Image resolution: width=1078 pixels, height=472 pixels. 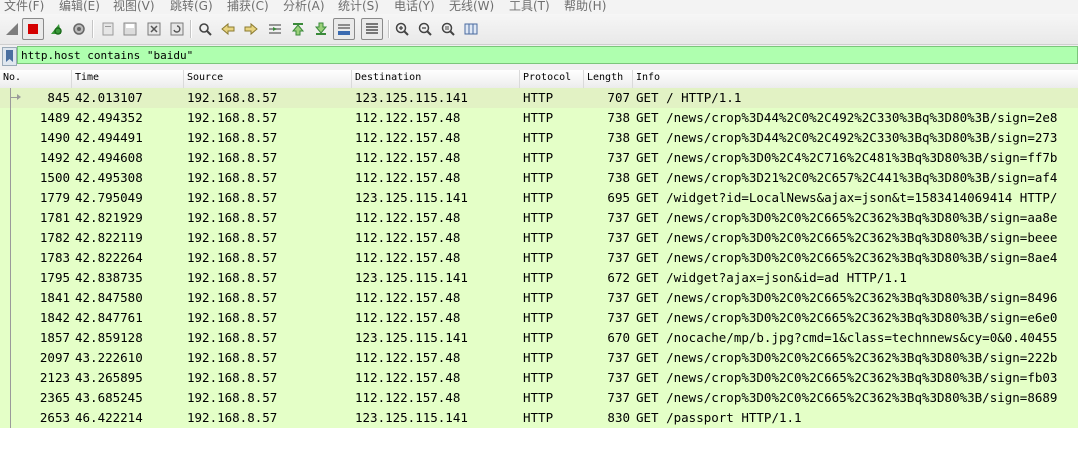 What do you see at coordinates (56, 29) in the screenshot?
I see `restart-capture-icon` at bounding box center [56, 29].